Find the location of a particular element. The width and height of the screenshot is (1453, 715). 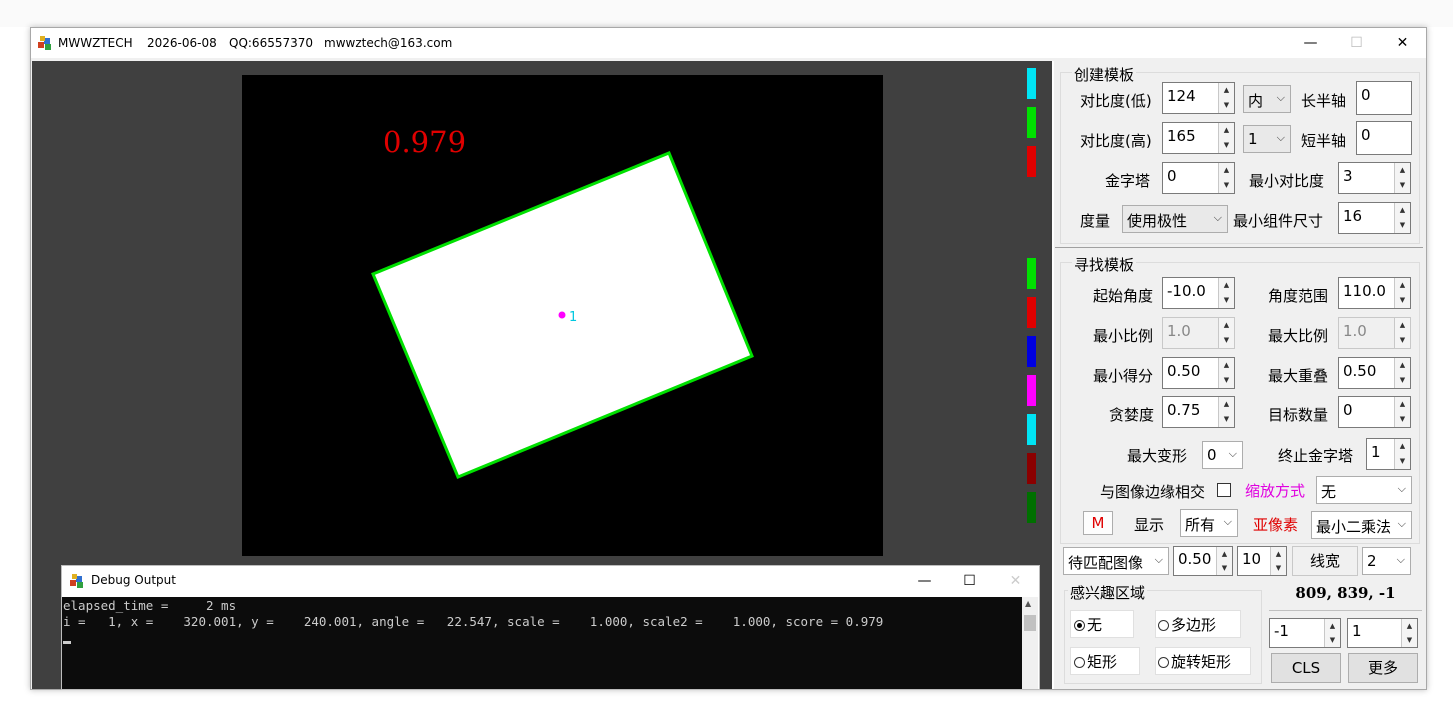

num-levels-combo: 1 ⌵ is located at coordinates (1267, 139).